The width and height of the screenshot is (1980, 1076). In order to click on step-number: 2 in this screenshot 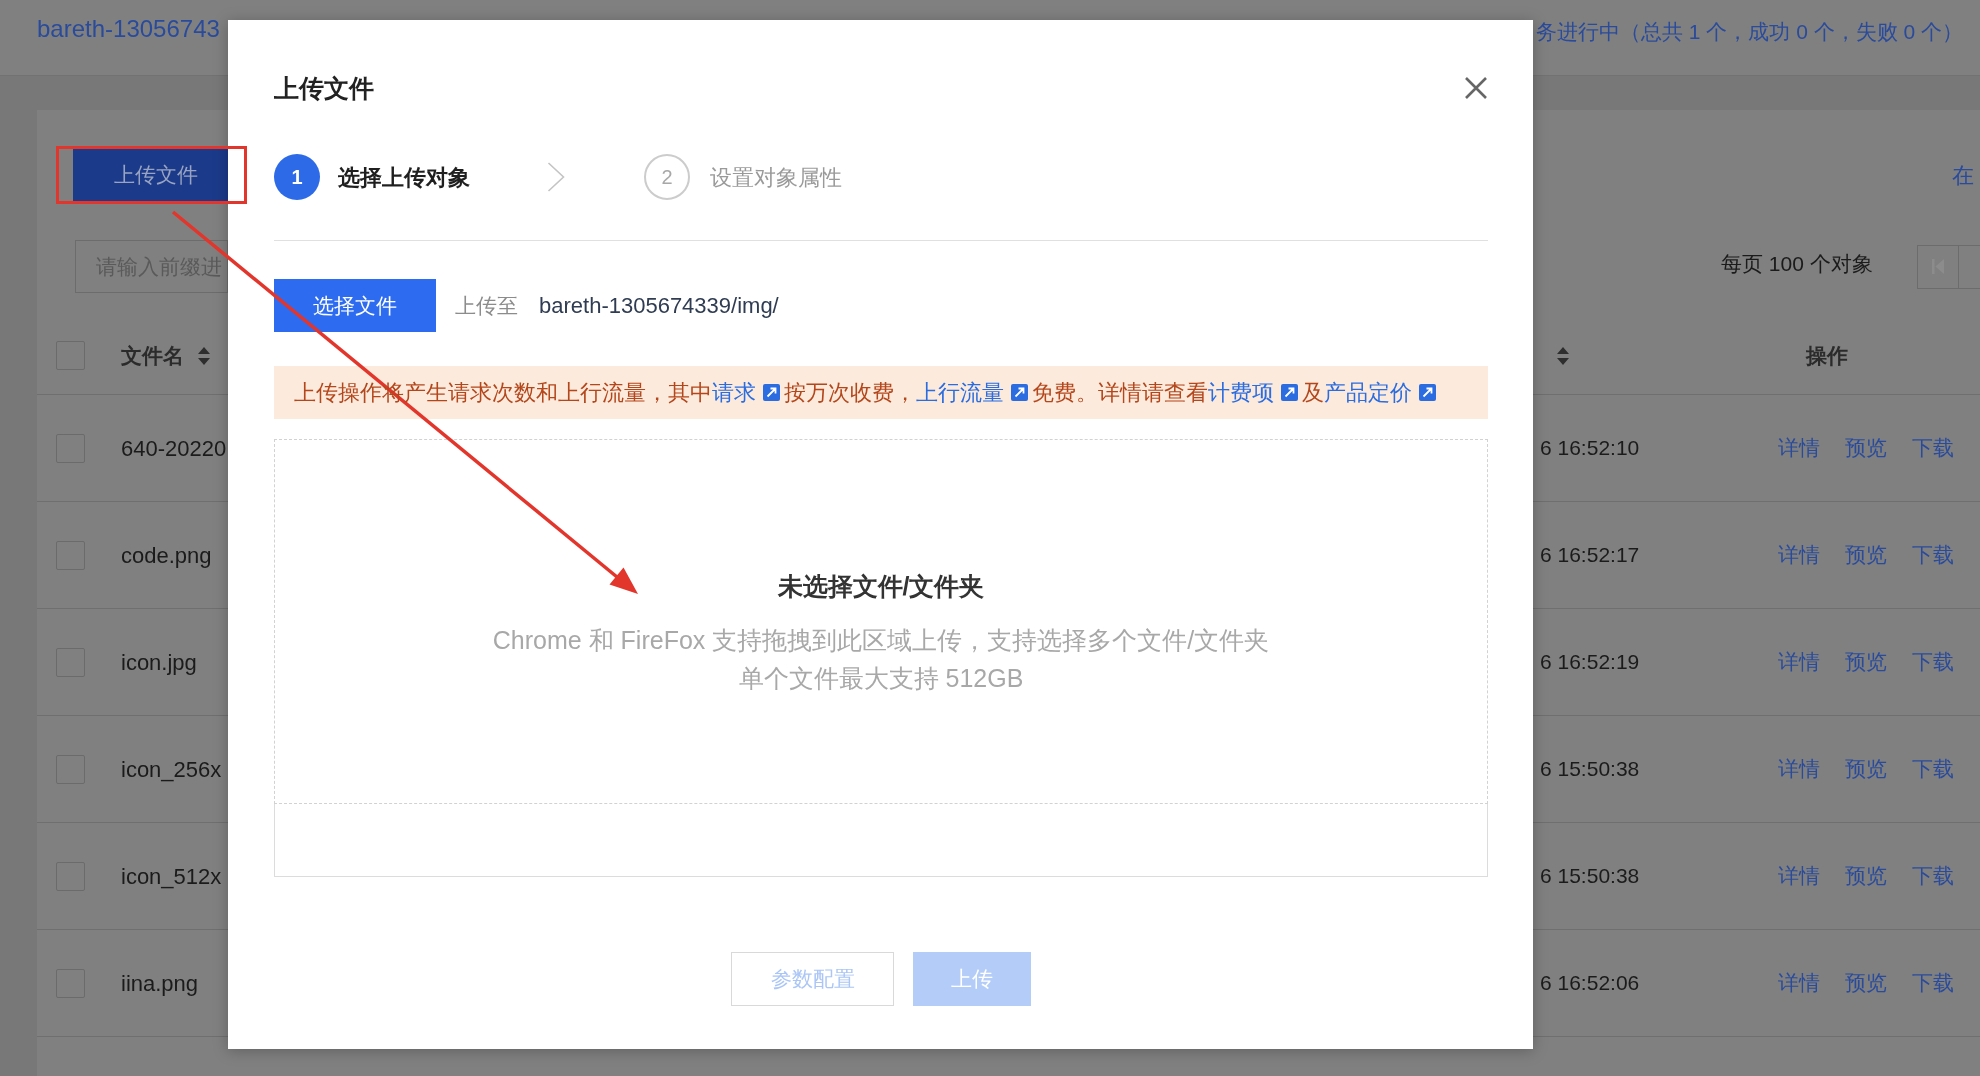, I will do `click(667, 177)`.